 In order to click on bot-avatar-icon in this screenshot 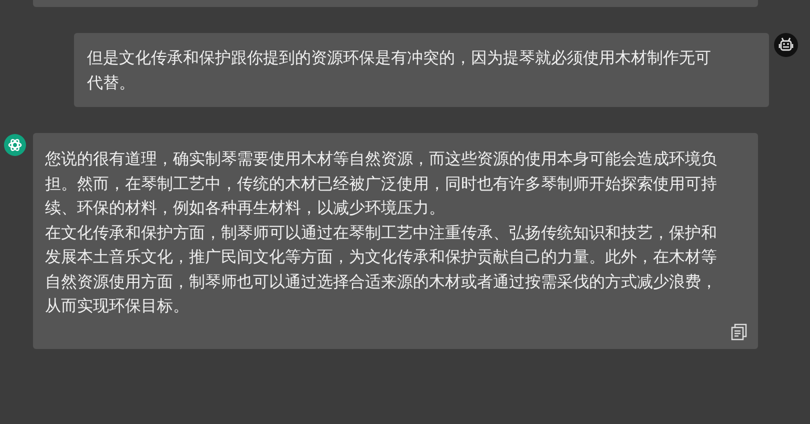, I will do `click(15, 145)`.